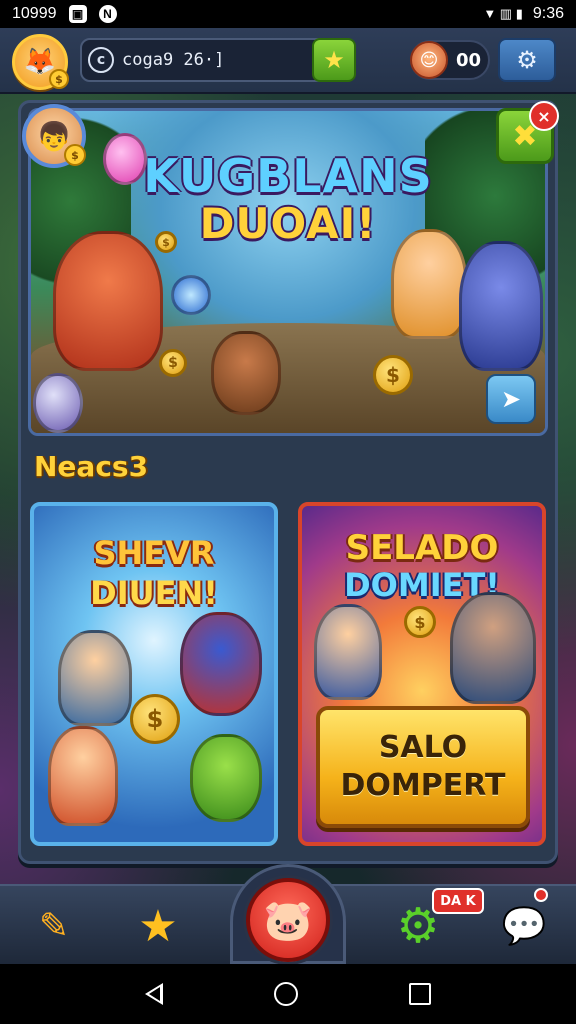 The image size is (576, 1024). Describe the element at coordinates (101, 60) in the screenshot. I see `search-icon: c` at that location.